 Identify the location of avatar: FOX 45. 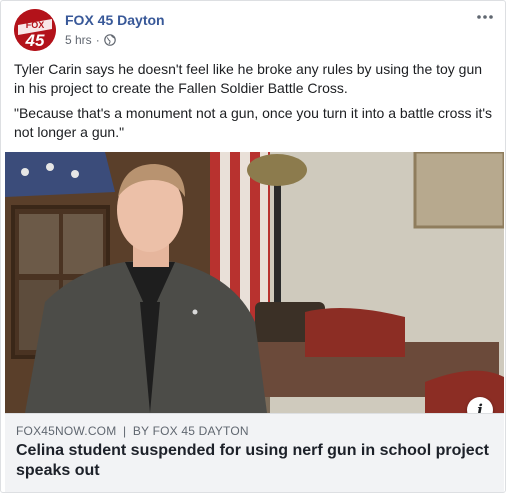
(35, 30).